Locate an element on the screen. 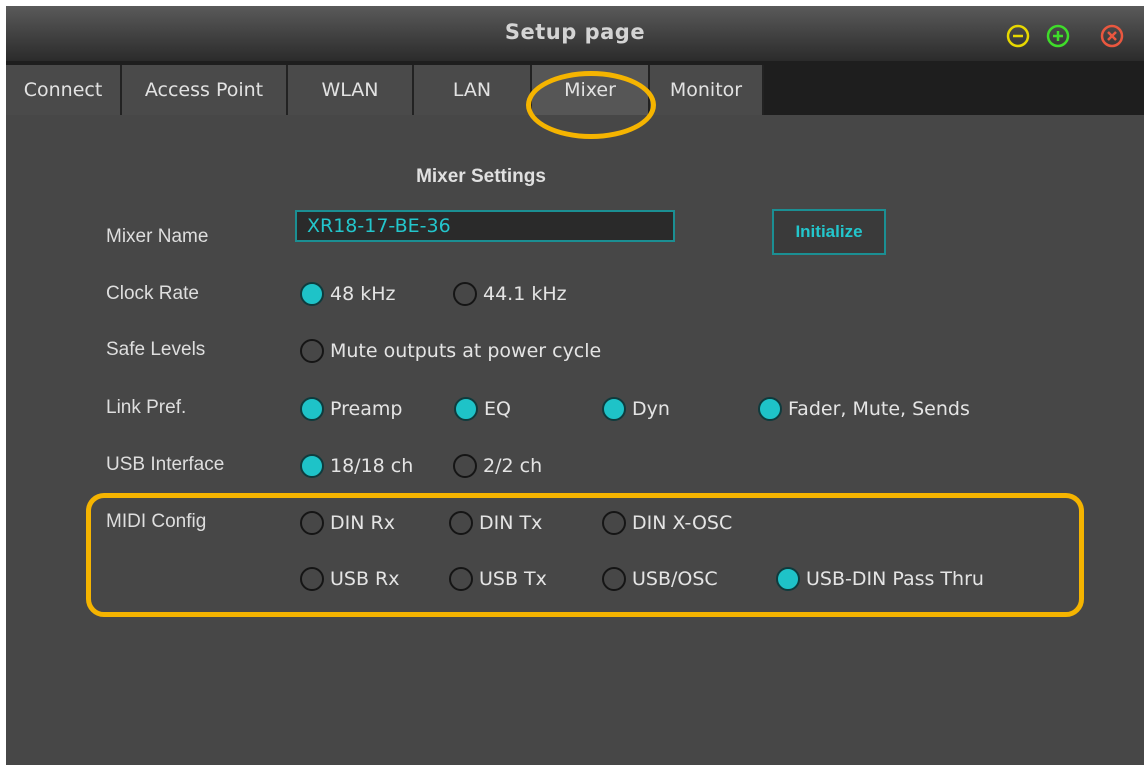 Image resolution: width=1144 pixels, height=765 pixels. window-title: Setup page is located at coordinates (575, 32).